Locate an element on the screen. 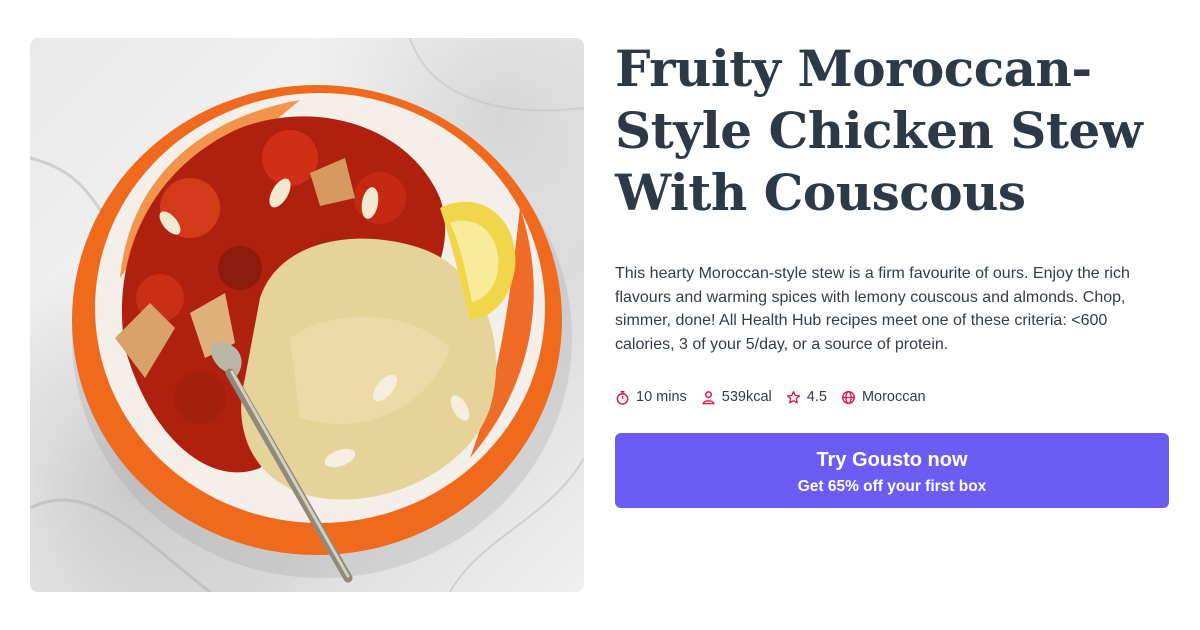 This screenshot has height=630, width=1200. meta-cuisine-text: Moroccan is located at coordinates (893, 397).